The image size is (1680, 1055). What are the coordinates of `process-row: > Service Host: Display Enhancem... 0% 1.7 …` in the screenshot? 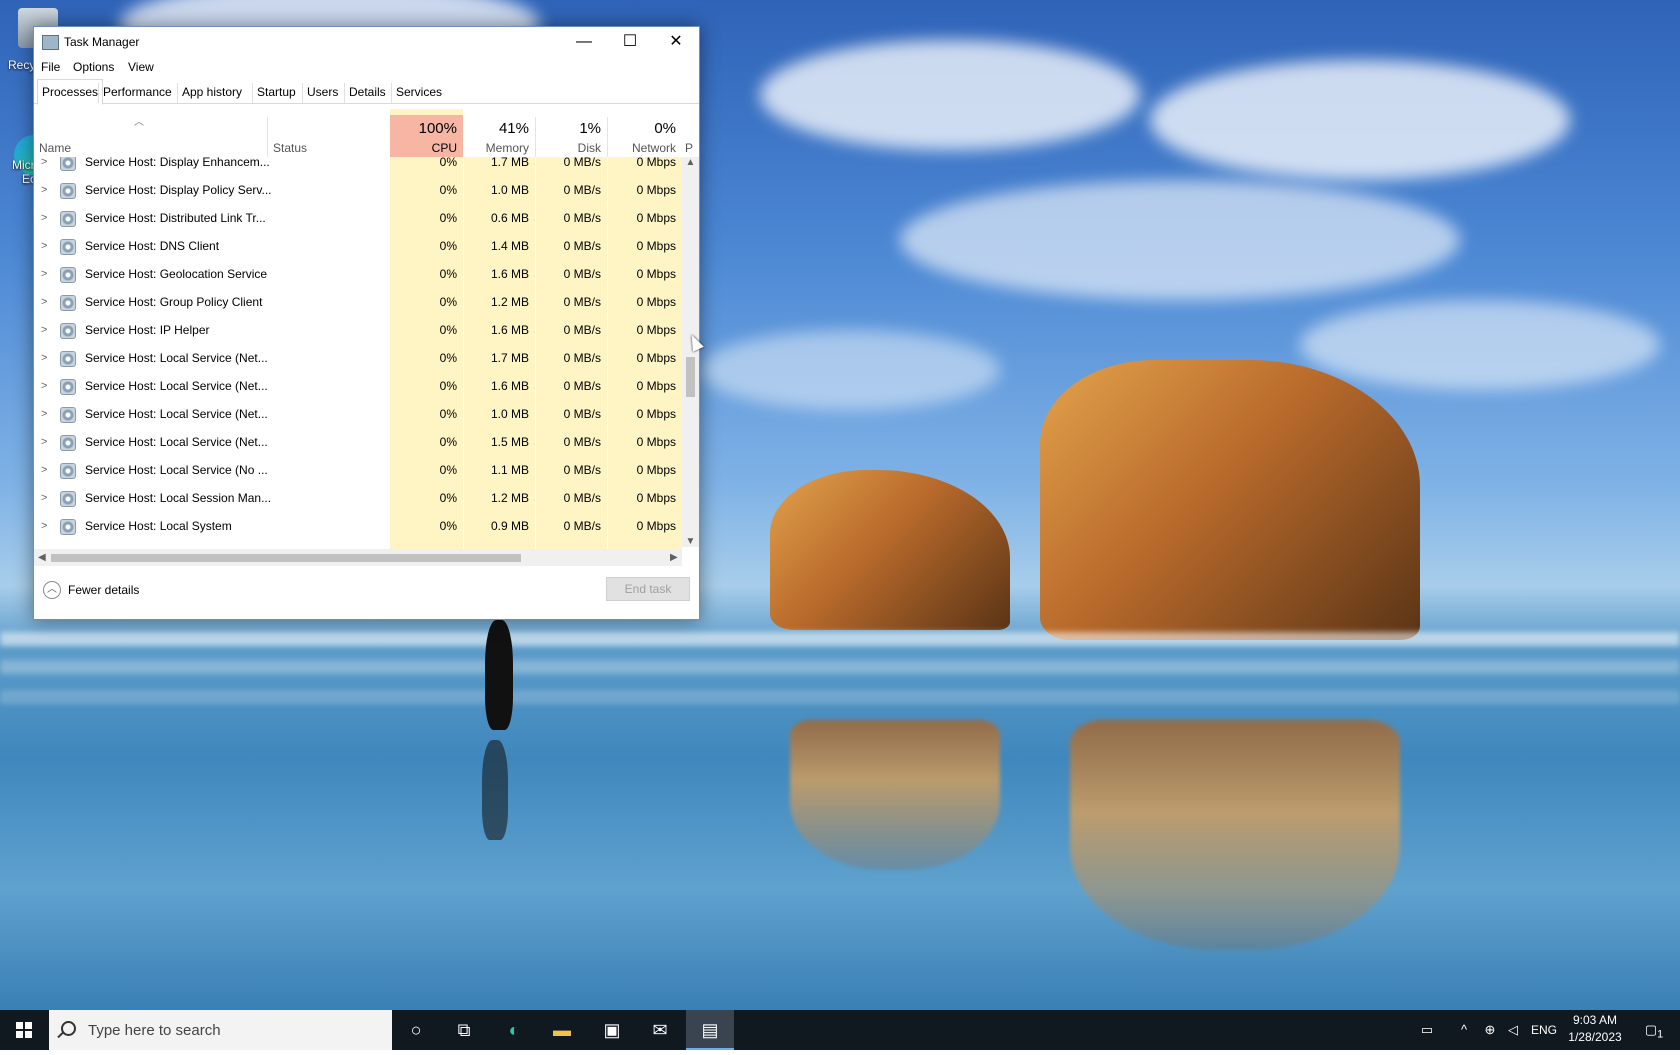 It's located at (358, 167).